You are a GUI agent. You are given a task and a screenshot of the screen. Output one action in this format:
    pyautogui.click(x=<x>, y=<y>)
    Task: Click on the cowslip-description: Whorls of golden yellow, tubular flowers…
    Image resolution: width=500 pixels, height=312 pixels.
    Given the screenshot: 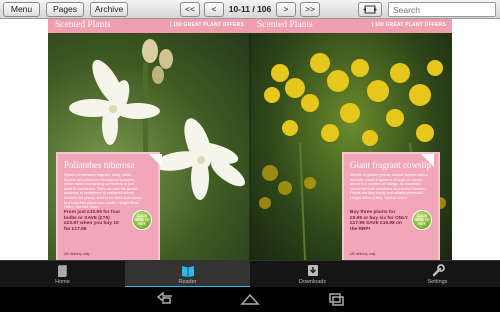 What is the action you would take?
    pyautogui.click(x=389, y=186)
    